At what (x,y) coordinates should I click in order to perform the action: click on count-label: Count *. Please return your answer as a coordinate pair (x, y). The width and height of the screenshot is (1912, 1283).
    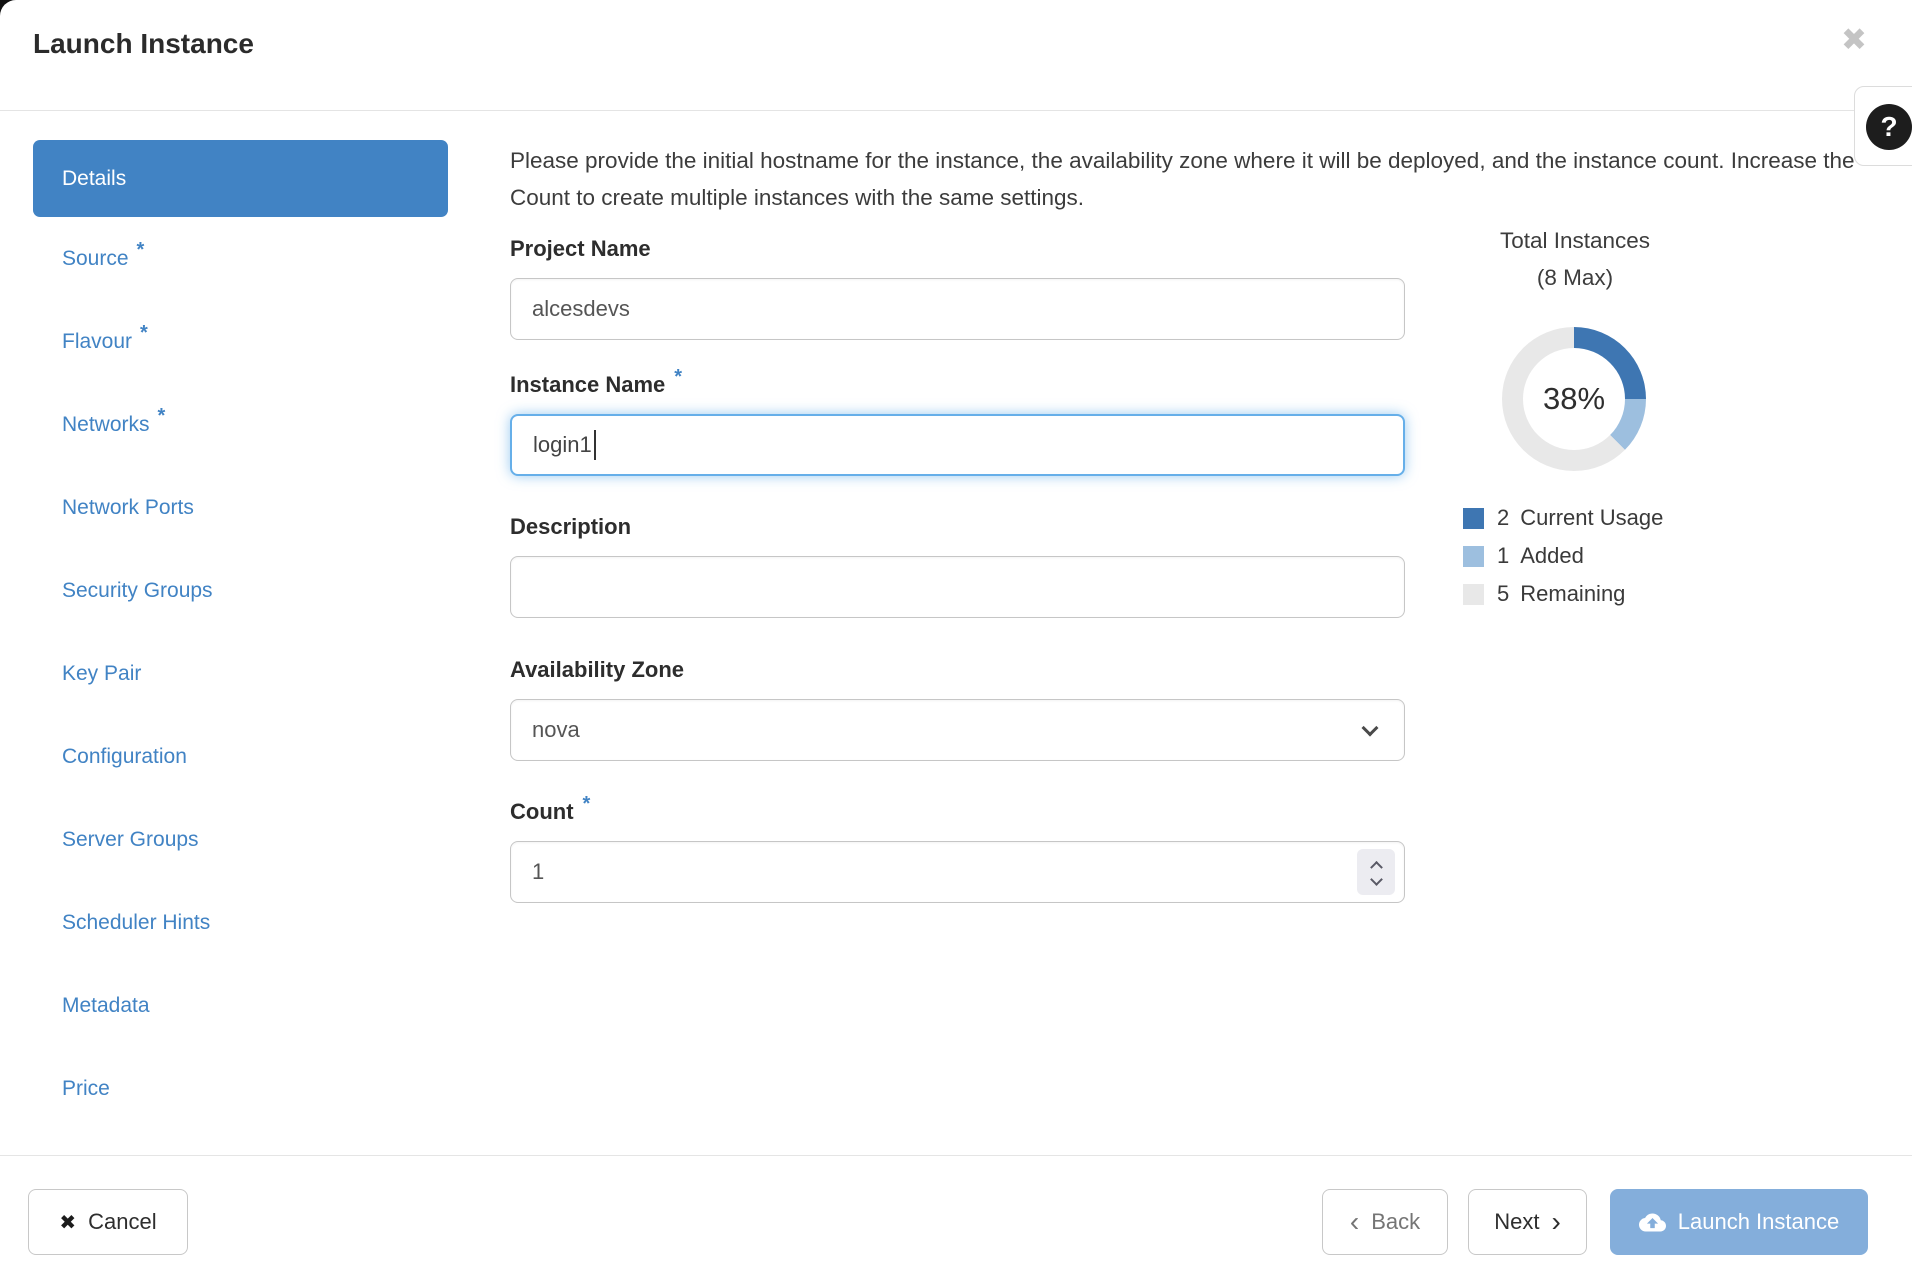
    Looking at the image, I should click on (957, 809).